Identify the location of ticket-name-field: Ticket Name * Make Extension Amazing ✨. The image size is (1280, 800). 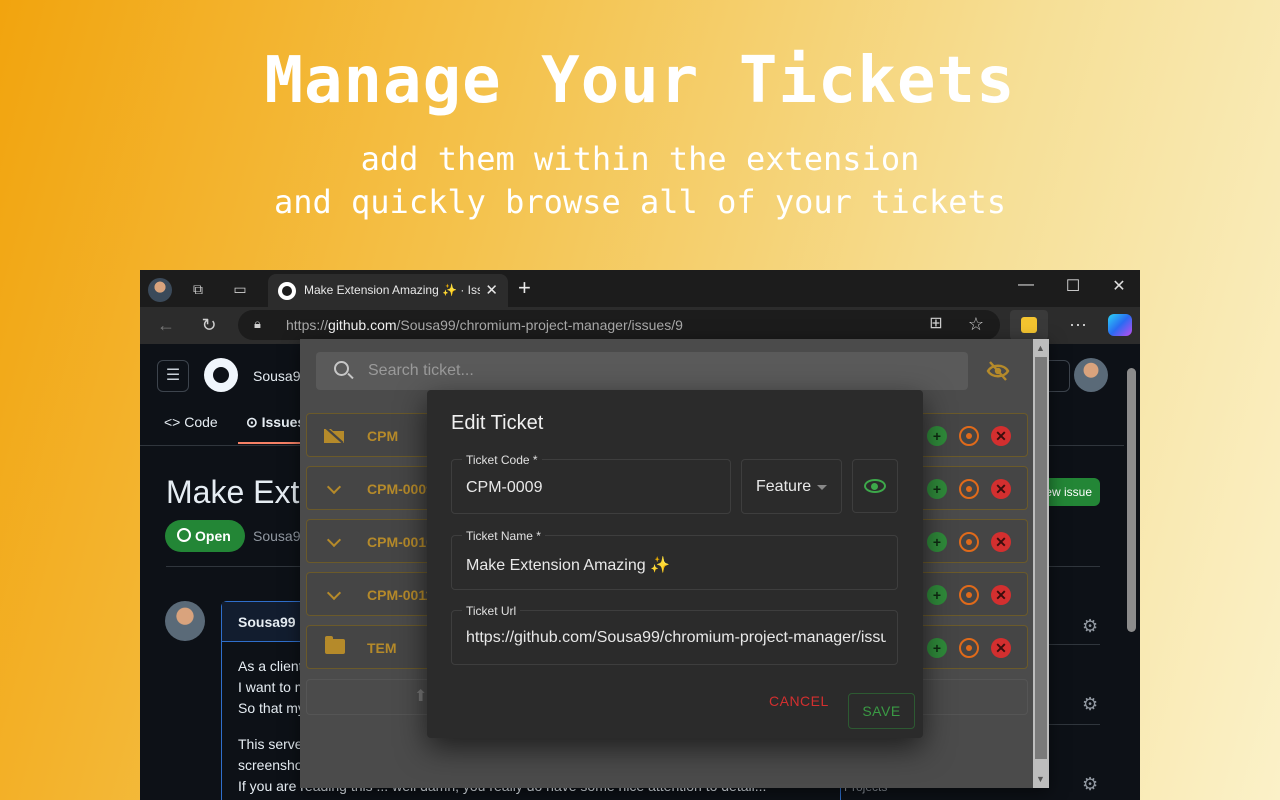
(674, 559).